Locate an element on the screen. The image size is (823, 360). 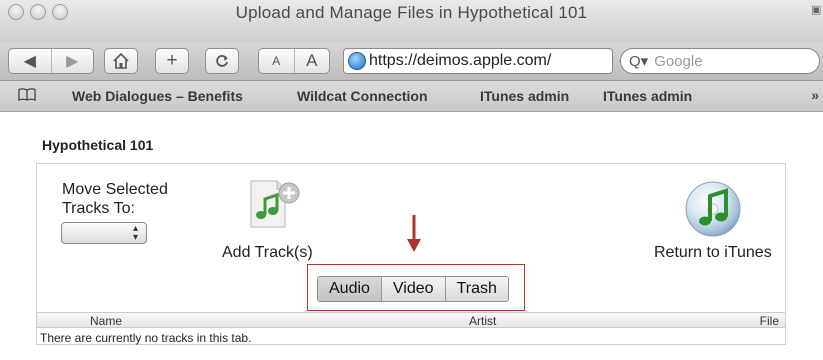
add-tracks-icon is located at coordinates (274, 203).